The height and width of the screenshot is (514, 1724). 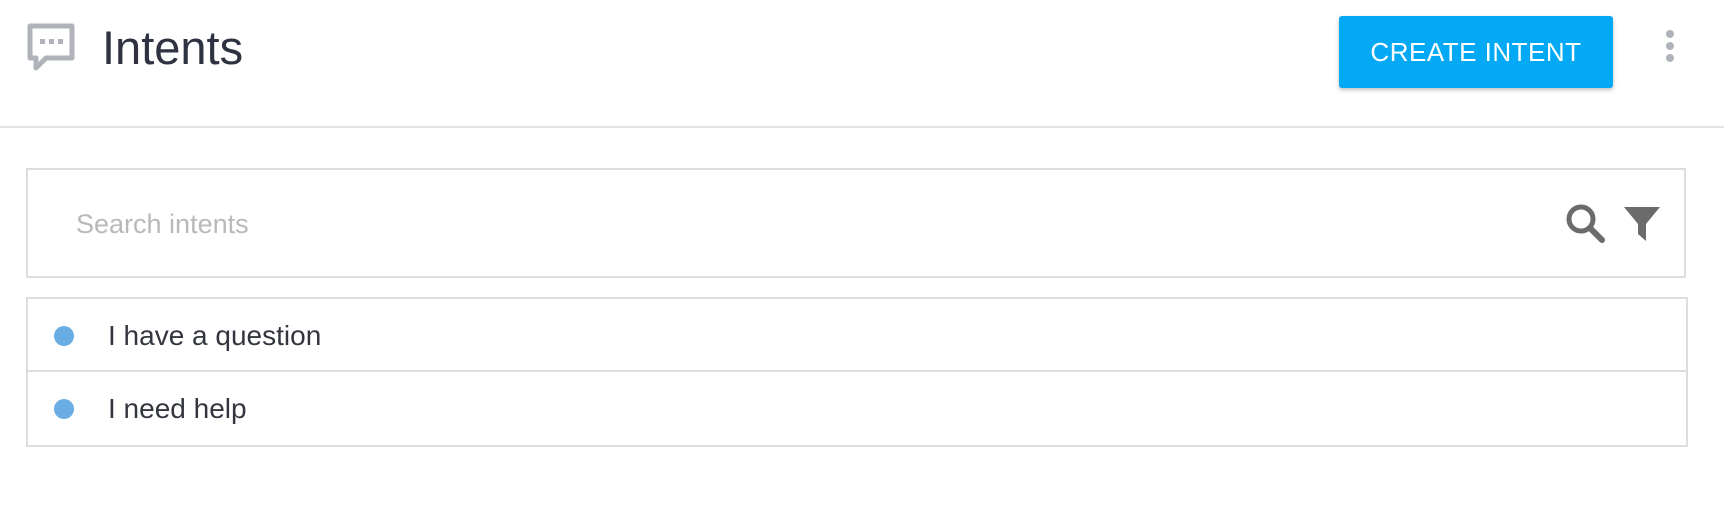 I want to click on search-icon, so click(x=1585, y=223).